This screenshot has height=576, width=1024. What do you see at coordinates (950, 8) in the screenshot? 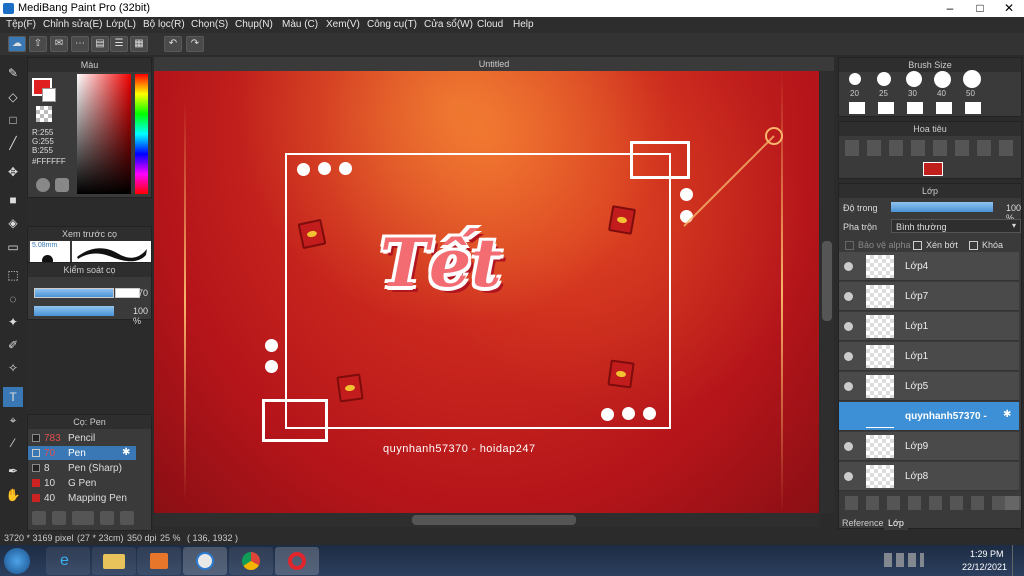
I see `minimize-icon: –` at bounding box center [950, 8].